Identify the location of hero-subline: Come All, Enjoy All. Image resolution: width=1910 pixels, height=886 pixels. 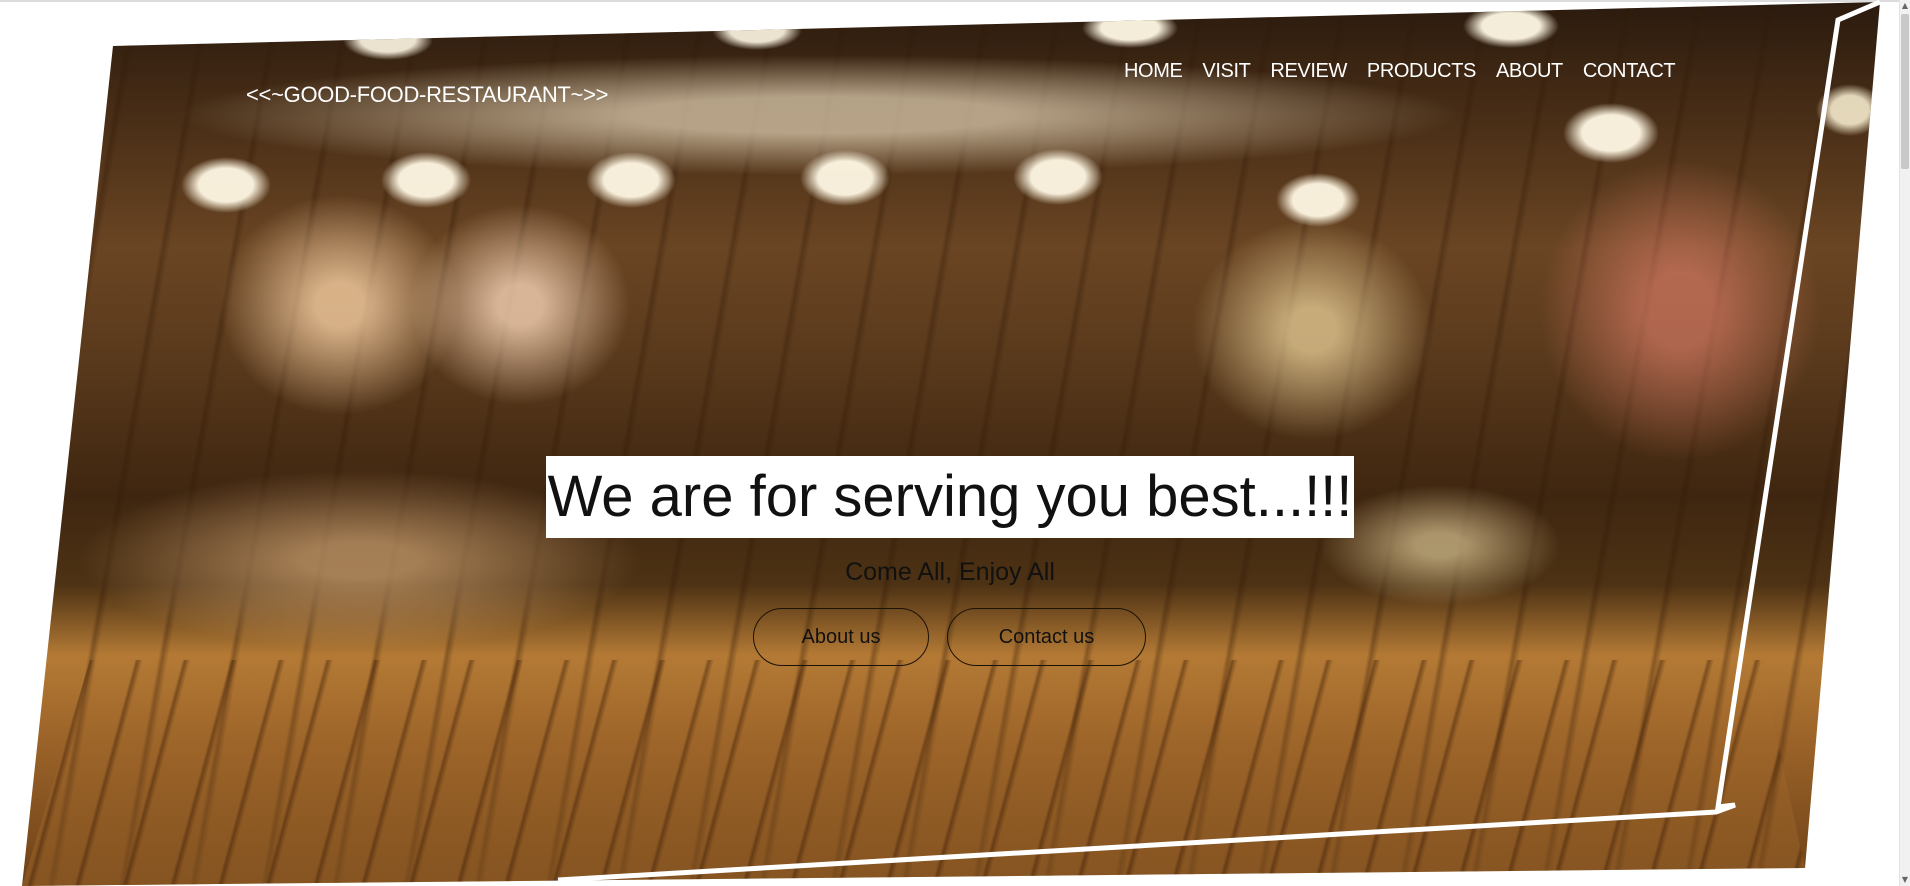
(950, 572).